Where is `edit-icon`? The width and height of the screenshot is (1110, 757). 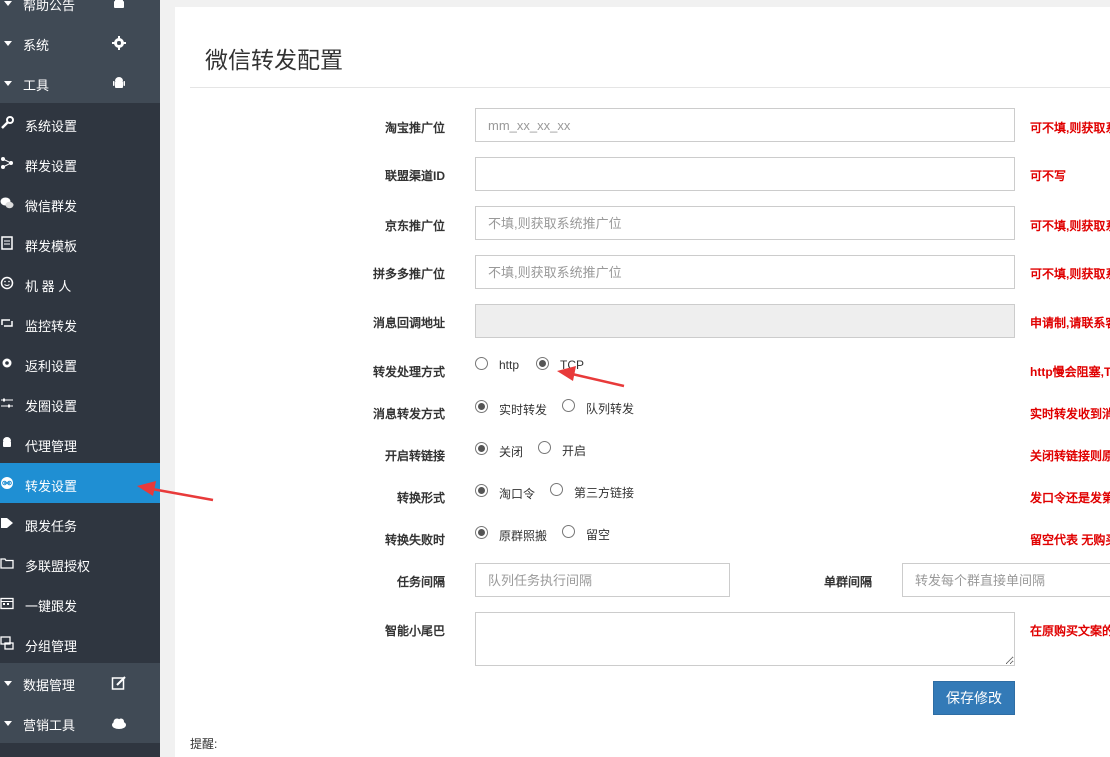 edit-icon is located at coordinates (118, 683).